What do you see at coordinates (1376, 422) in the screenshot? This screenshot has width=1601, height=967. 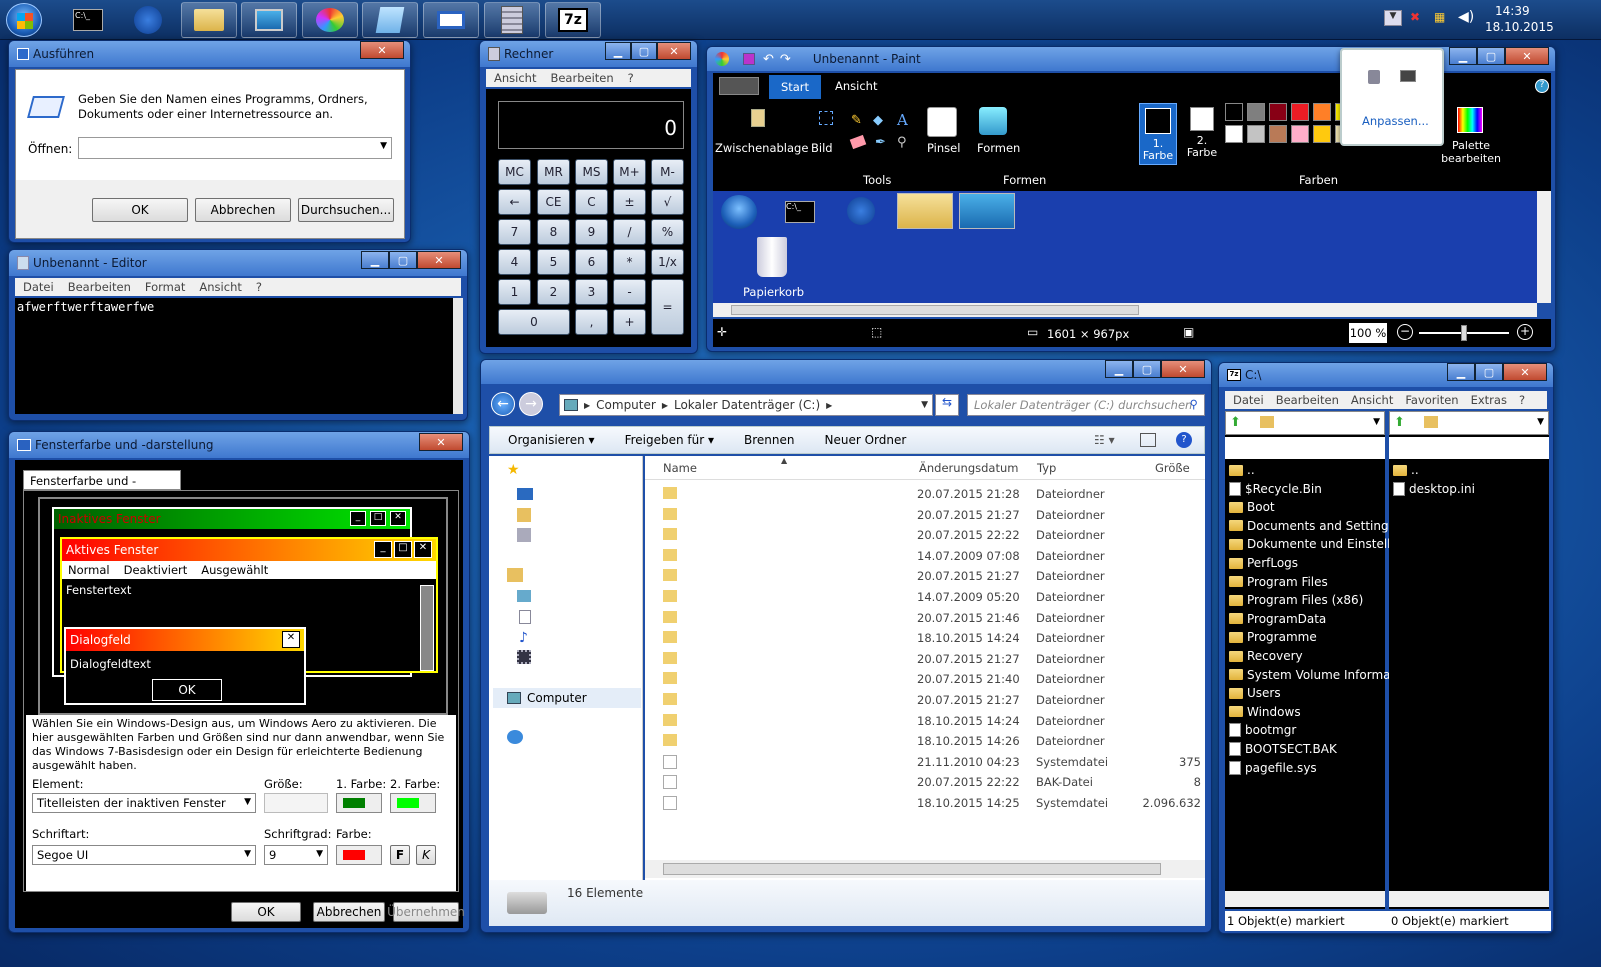 I see `chevron-down-icon: ▼` at bounding box center [1376, 422].